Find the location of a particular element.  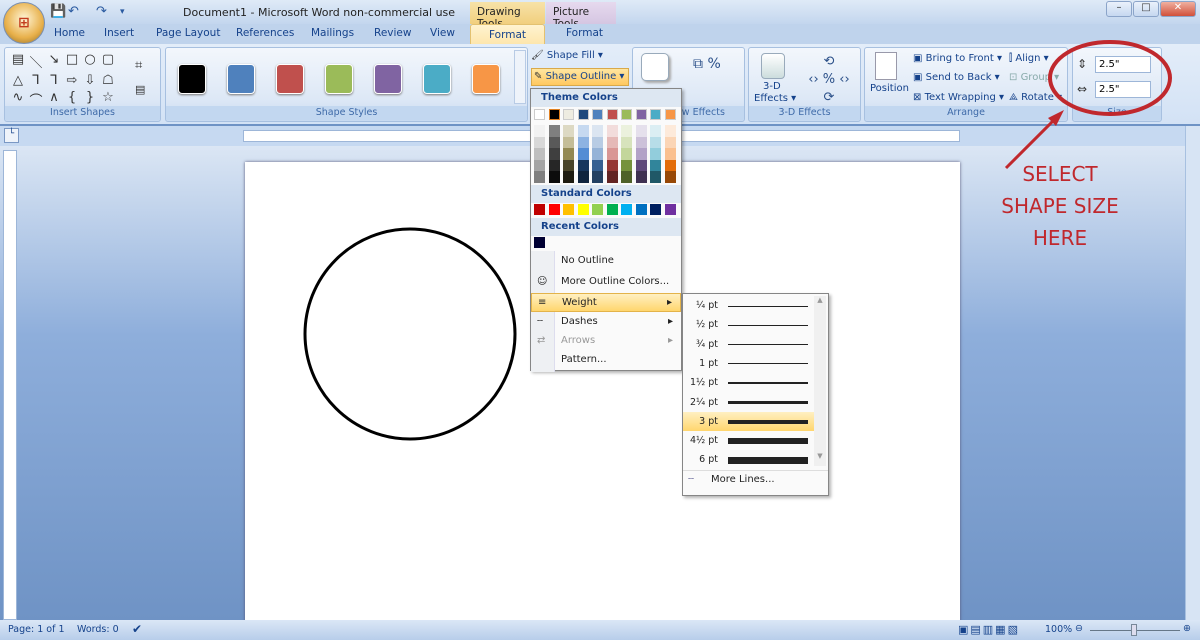

close-button: ✕ is located at coordinates (1178, 9).